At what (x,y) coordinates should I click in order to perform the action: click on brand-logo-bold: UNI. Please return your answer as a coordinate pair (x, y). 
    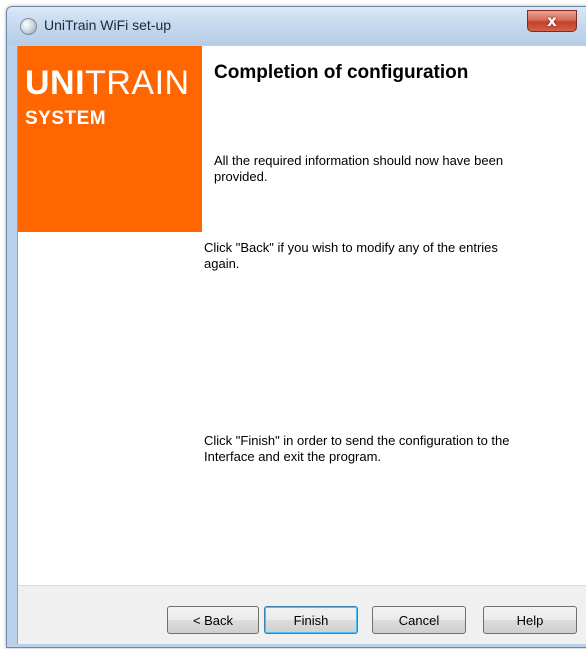
    Looking at the image, I should click on (55, 83).